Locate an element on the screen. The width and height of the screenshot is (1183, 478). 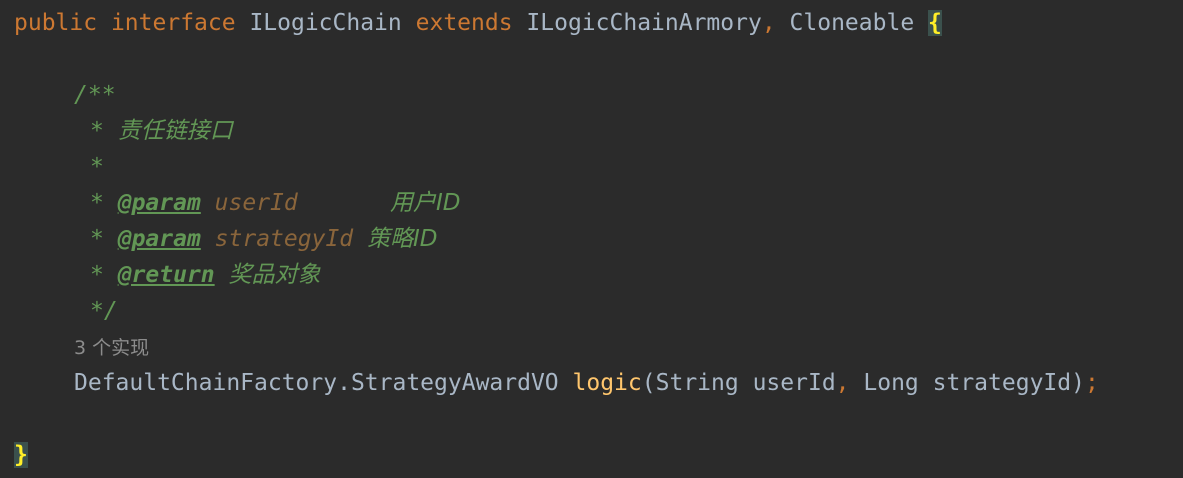
method-return-type: DefaultChainFactory.StrategyAwardVO is located at coordinates (316, 383).